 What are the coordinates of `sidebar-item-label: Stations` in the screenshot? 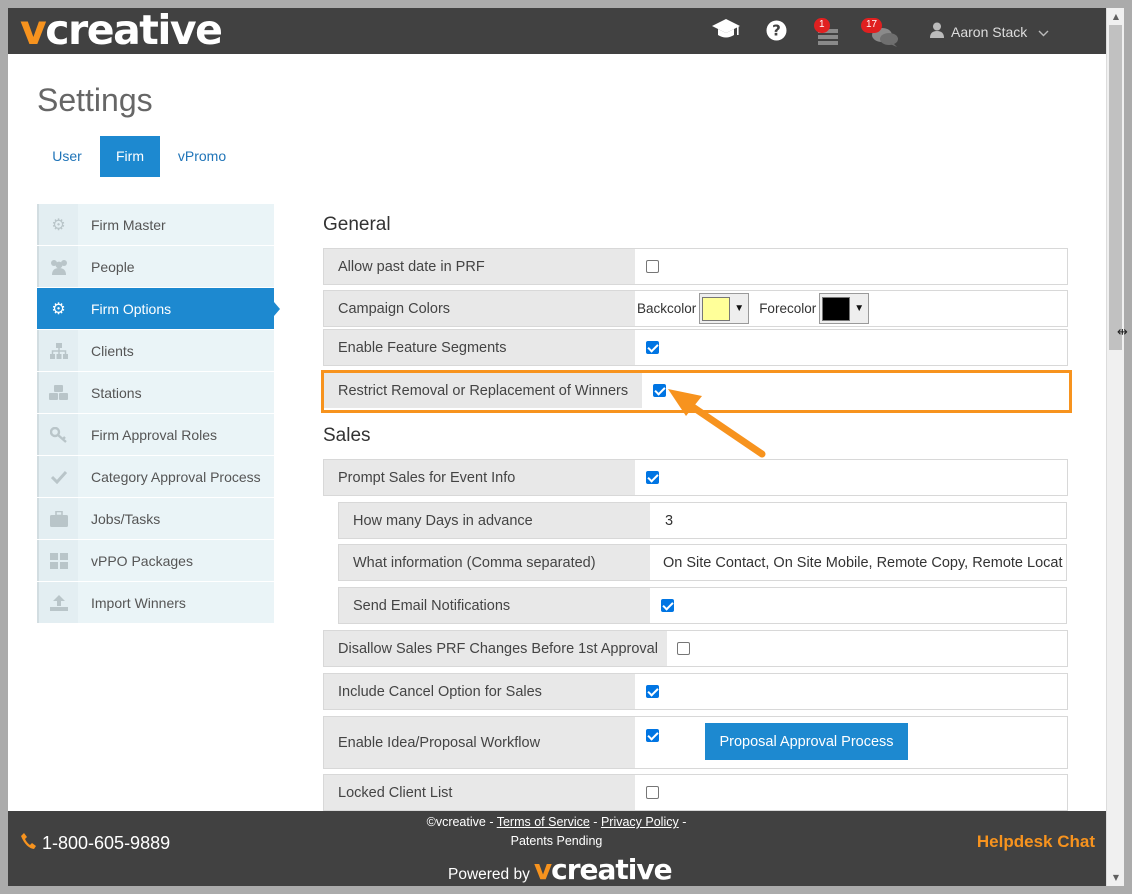 It's located at (116, 392).